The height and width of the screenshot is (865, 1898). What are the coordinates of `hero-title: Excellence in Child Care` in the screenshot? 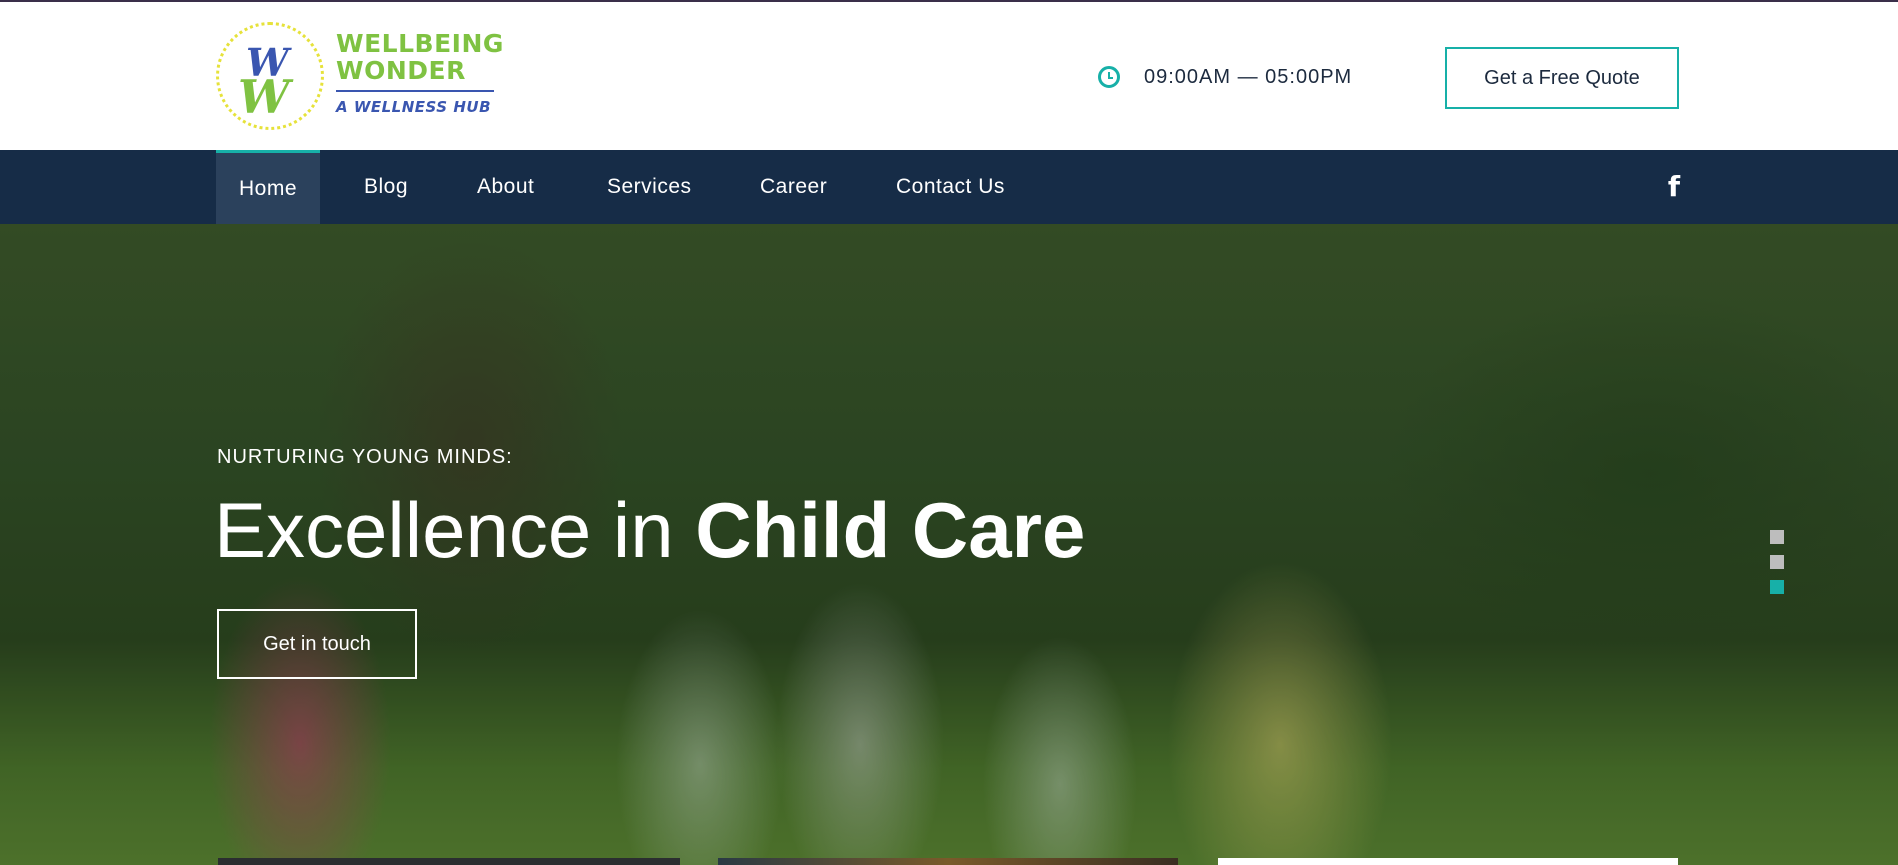 It's located at (649, 530).